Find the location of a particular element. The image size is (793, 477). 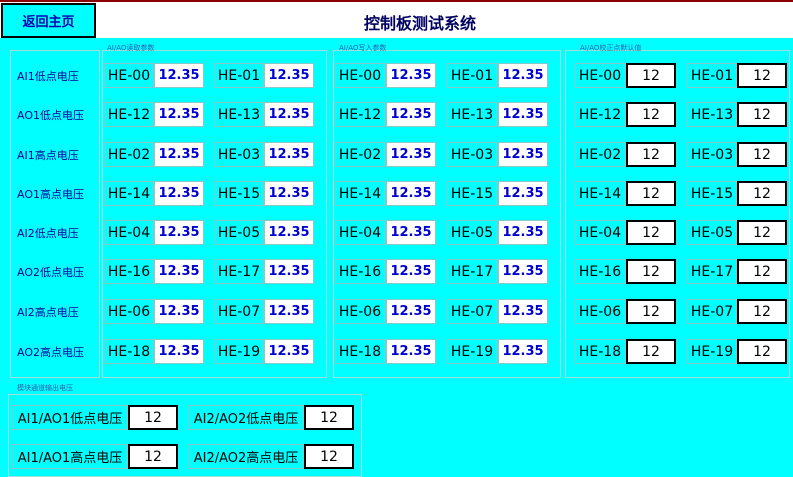

write-param-code: HE-03 is located at coordinates (472, 154).